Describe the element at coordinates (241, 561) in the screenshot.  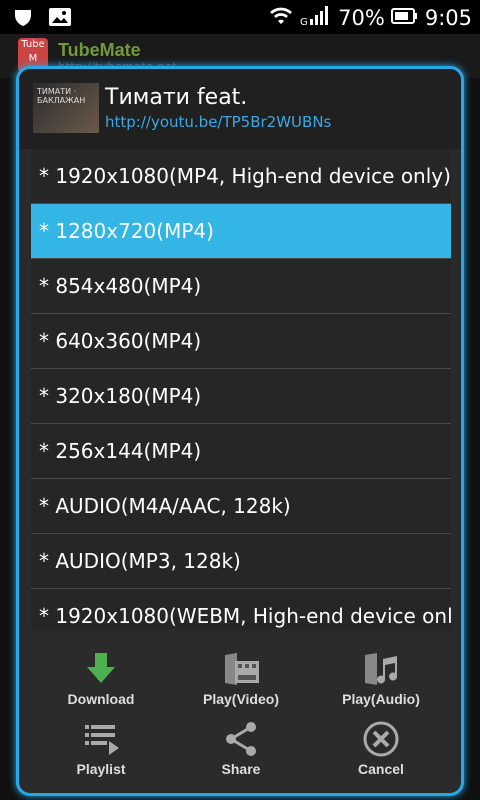
I see `format-item: * AUDIO(MP3, 128k)` at that location.